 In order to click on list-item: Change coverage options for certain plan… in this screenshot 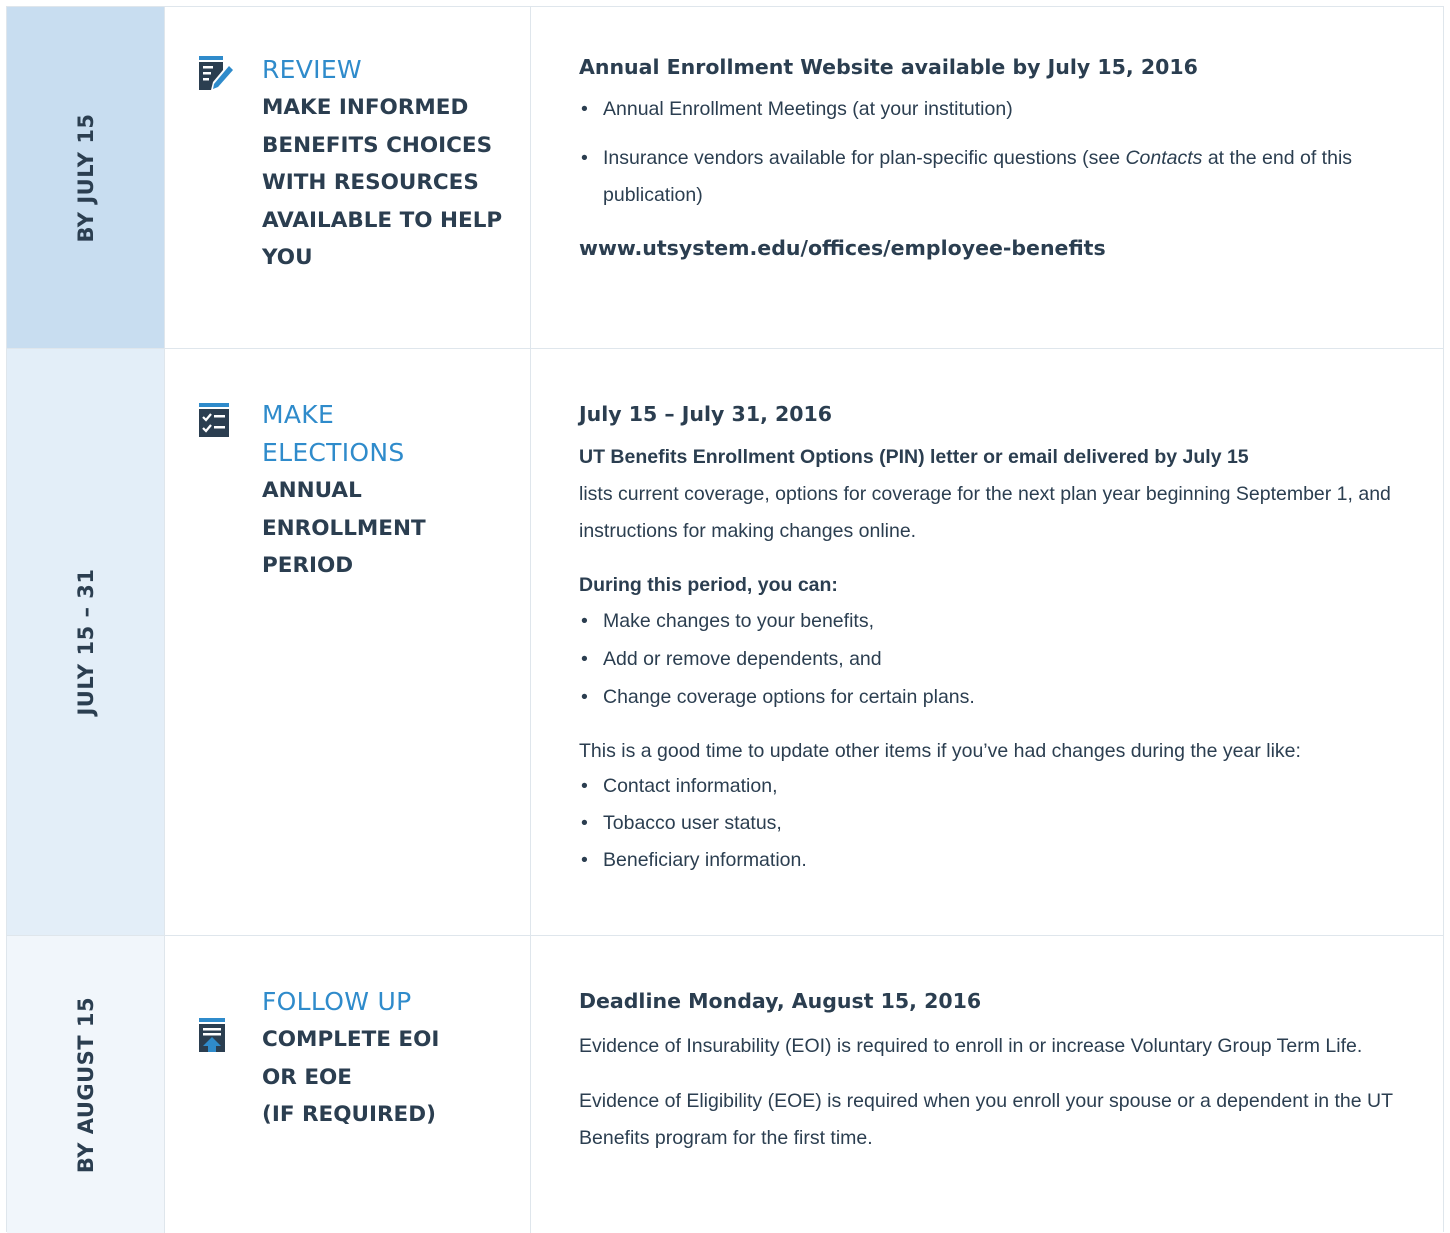, I will do `click(994, 697)`.